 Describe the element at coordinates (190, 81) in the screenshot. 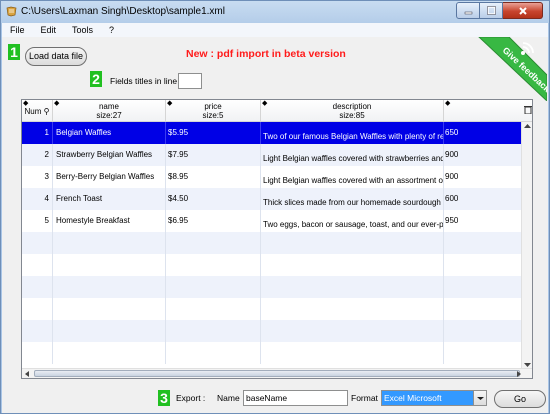

I see `fields-titles-input` at that location.